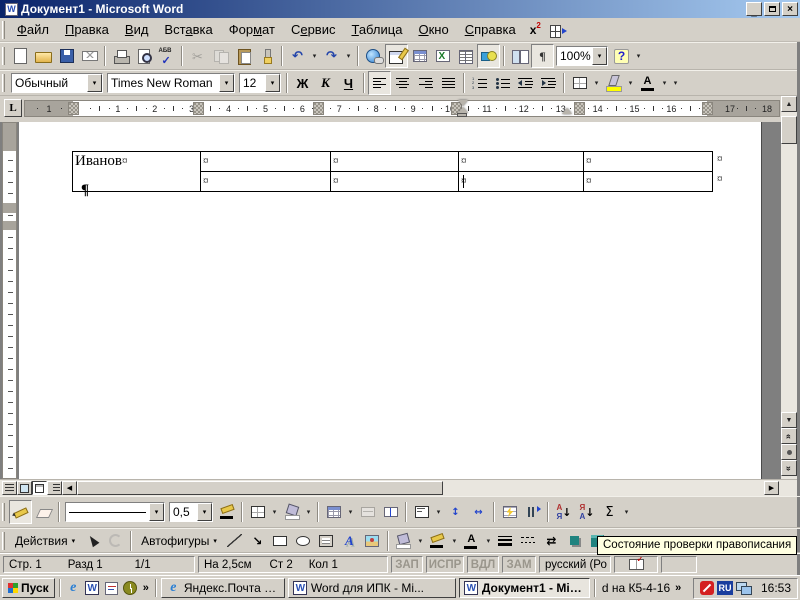 This screenshot has width=800, height=600. What do you see at coordinates (226, 512) in the screenshot?
I see `border-color-button` at bounding box center [226, 512].